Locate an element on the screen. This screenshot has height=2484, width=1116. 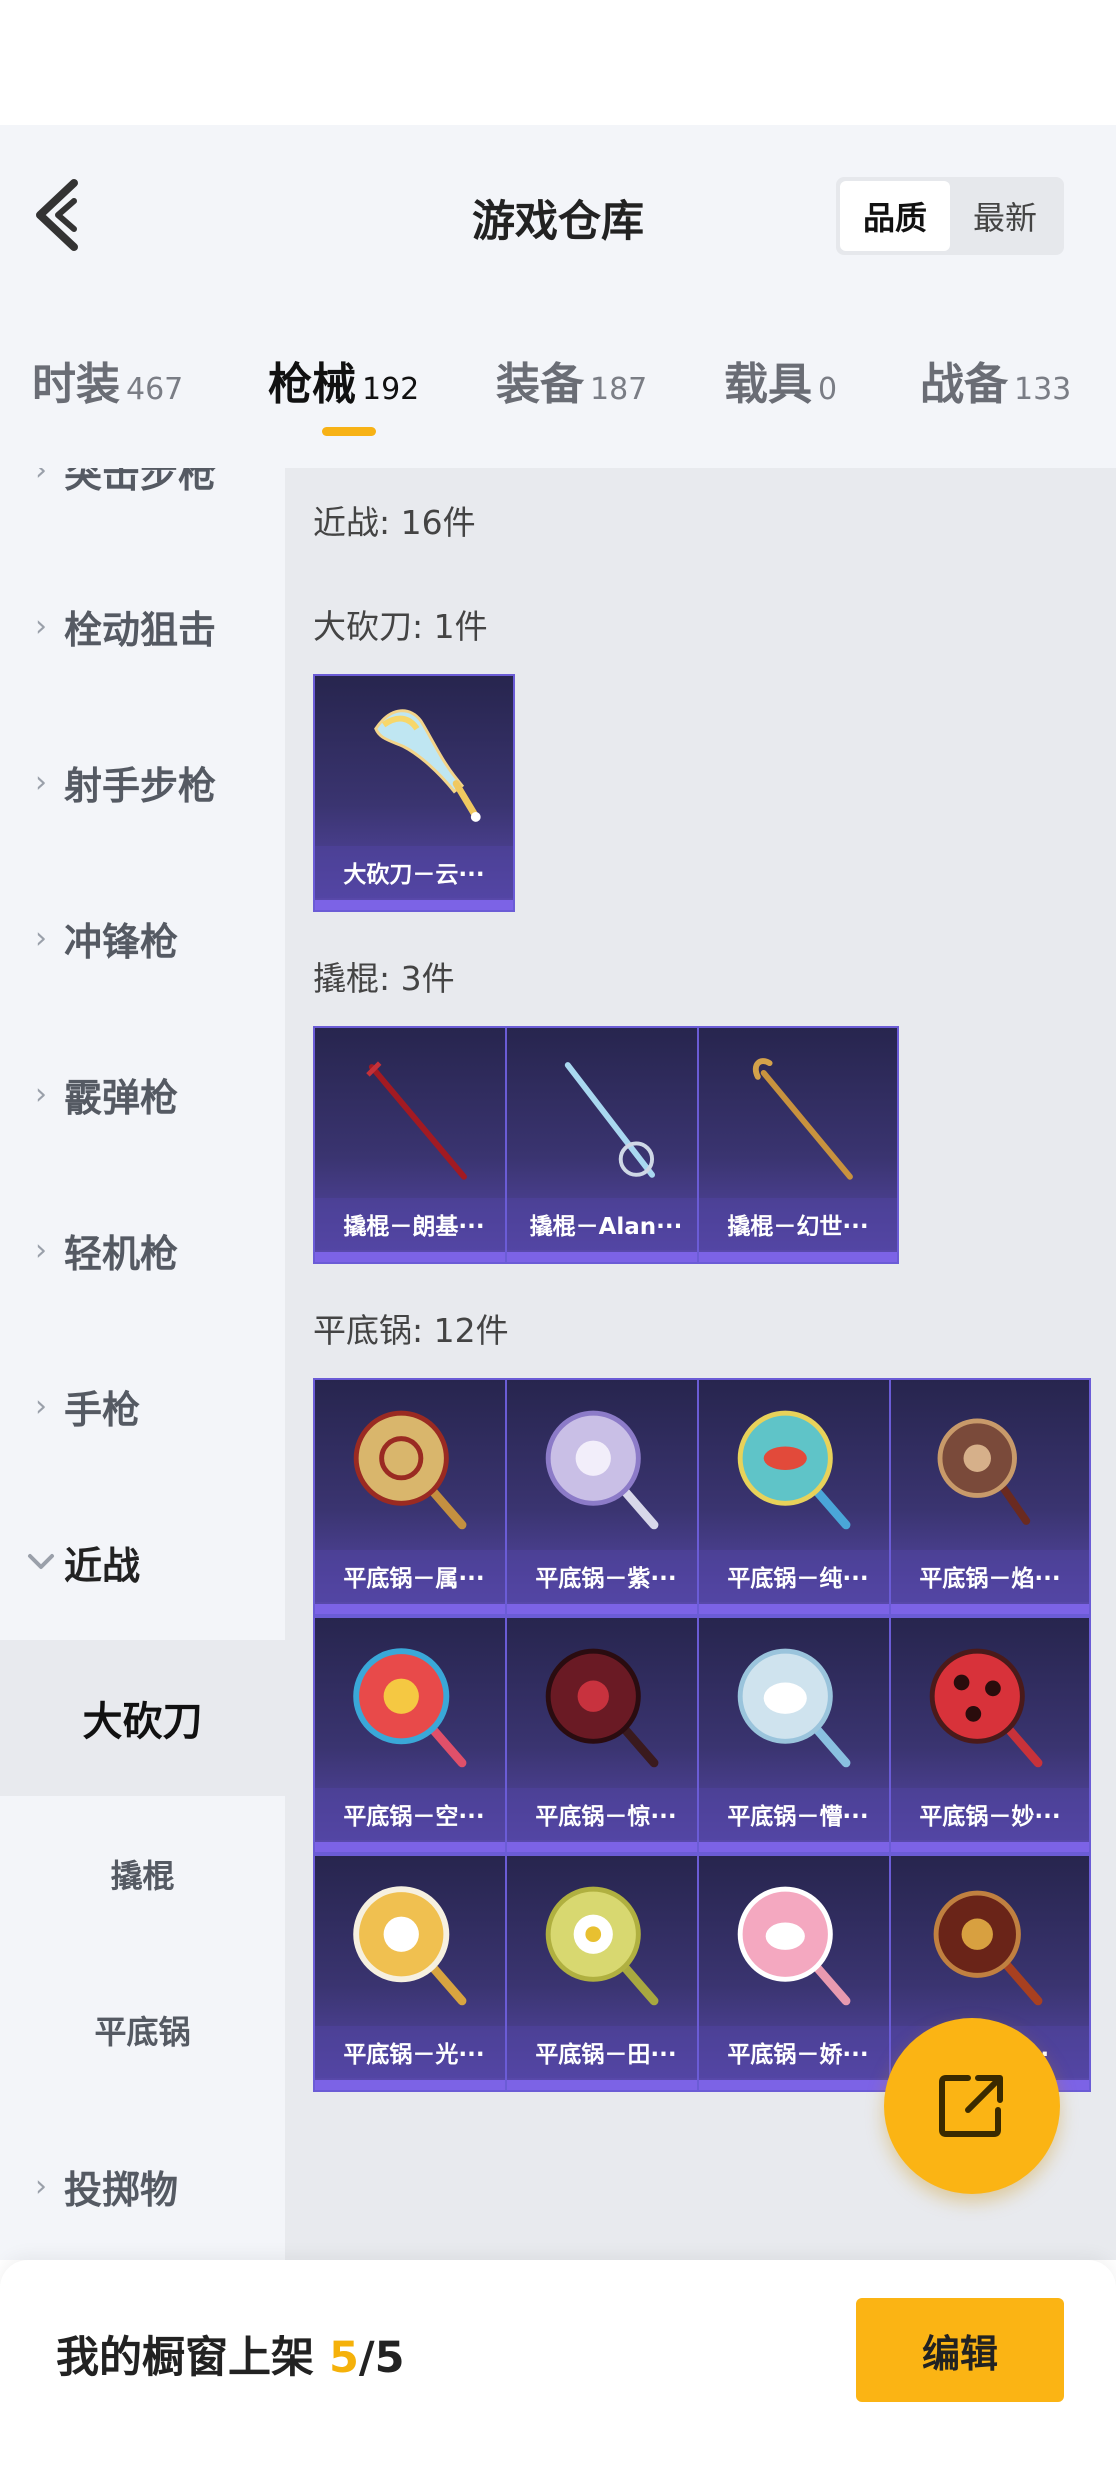
item-name: 平底锅－懵··· is located at coordinates (798, 1814).